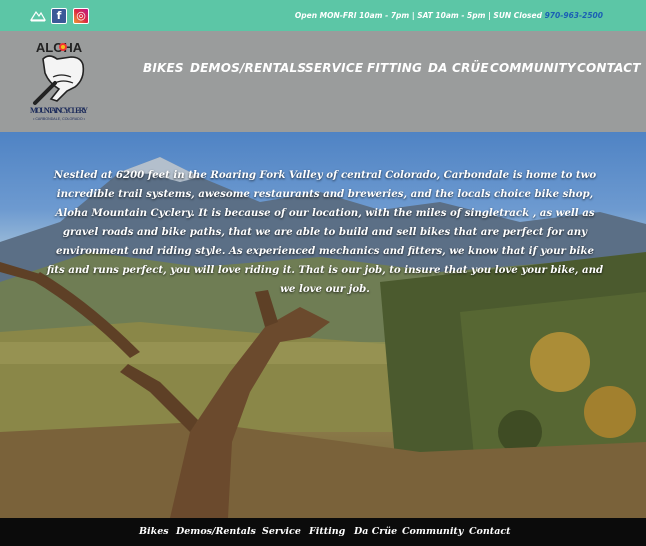 This screenshot has height=546, width=646. Describe the element at coordinates (574, 15) in the screenshot. I see `phone-link: 970-963-2500` at that location.